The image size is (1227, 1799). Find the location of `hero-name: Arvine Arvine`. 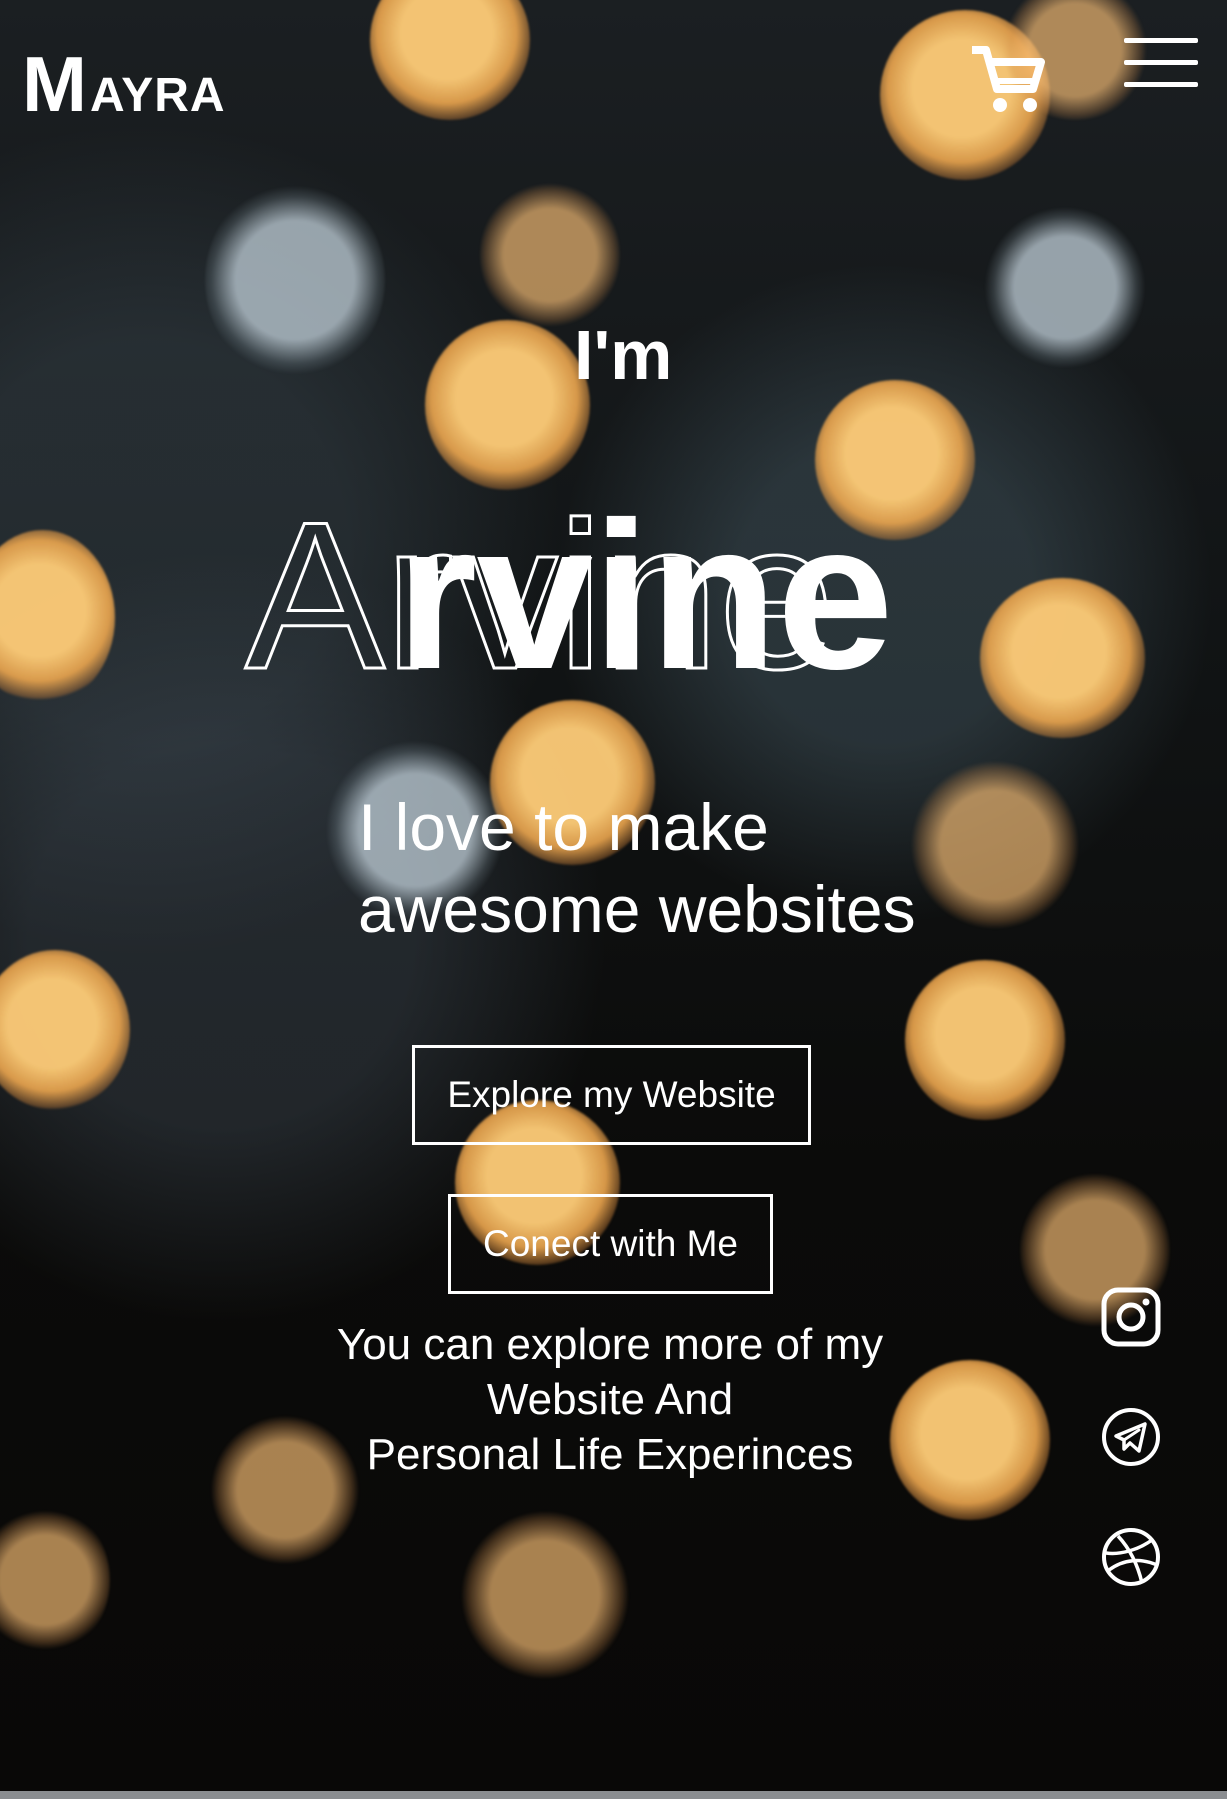

hero-name: Arvine Arvine is located at coordinates (569, 596).